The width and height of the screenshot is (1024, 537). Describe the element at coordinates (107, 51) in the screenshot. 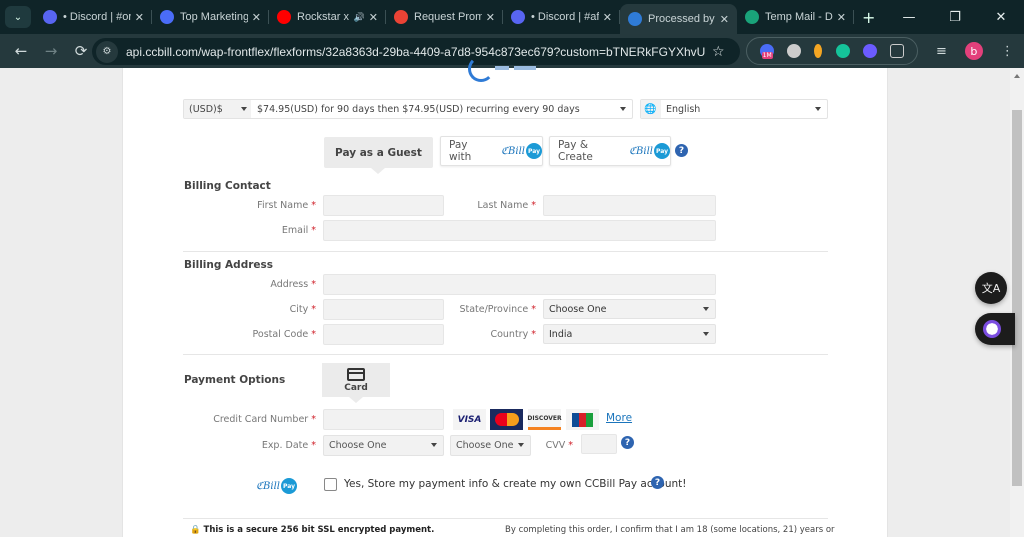

I see `site-settings-icon: ⚙` at that location.